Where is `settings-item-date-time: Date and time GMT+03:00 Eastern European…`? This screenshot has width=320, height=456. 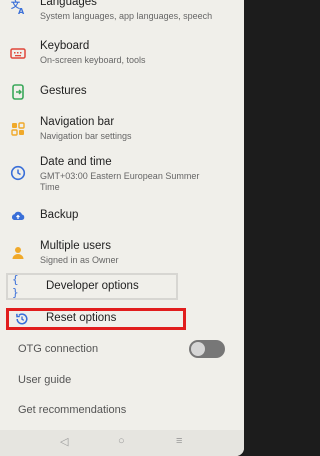 settings-item-date-time: Date and time GMT+03:00 Eastern European… is located at coordinates (122, 174).